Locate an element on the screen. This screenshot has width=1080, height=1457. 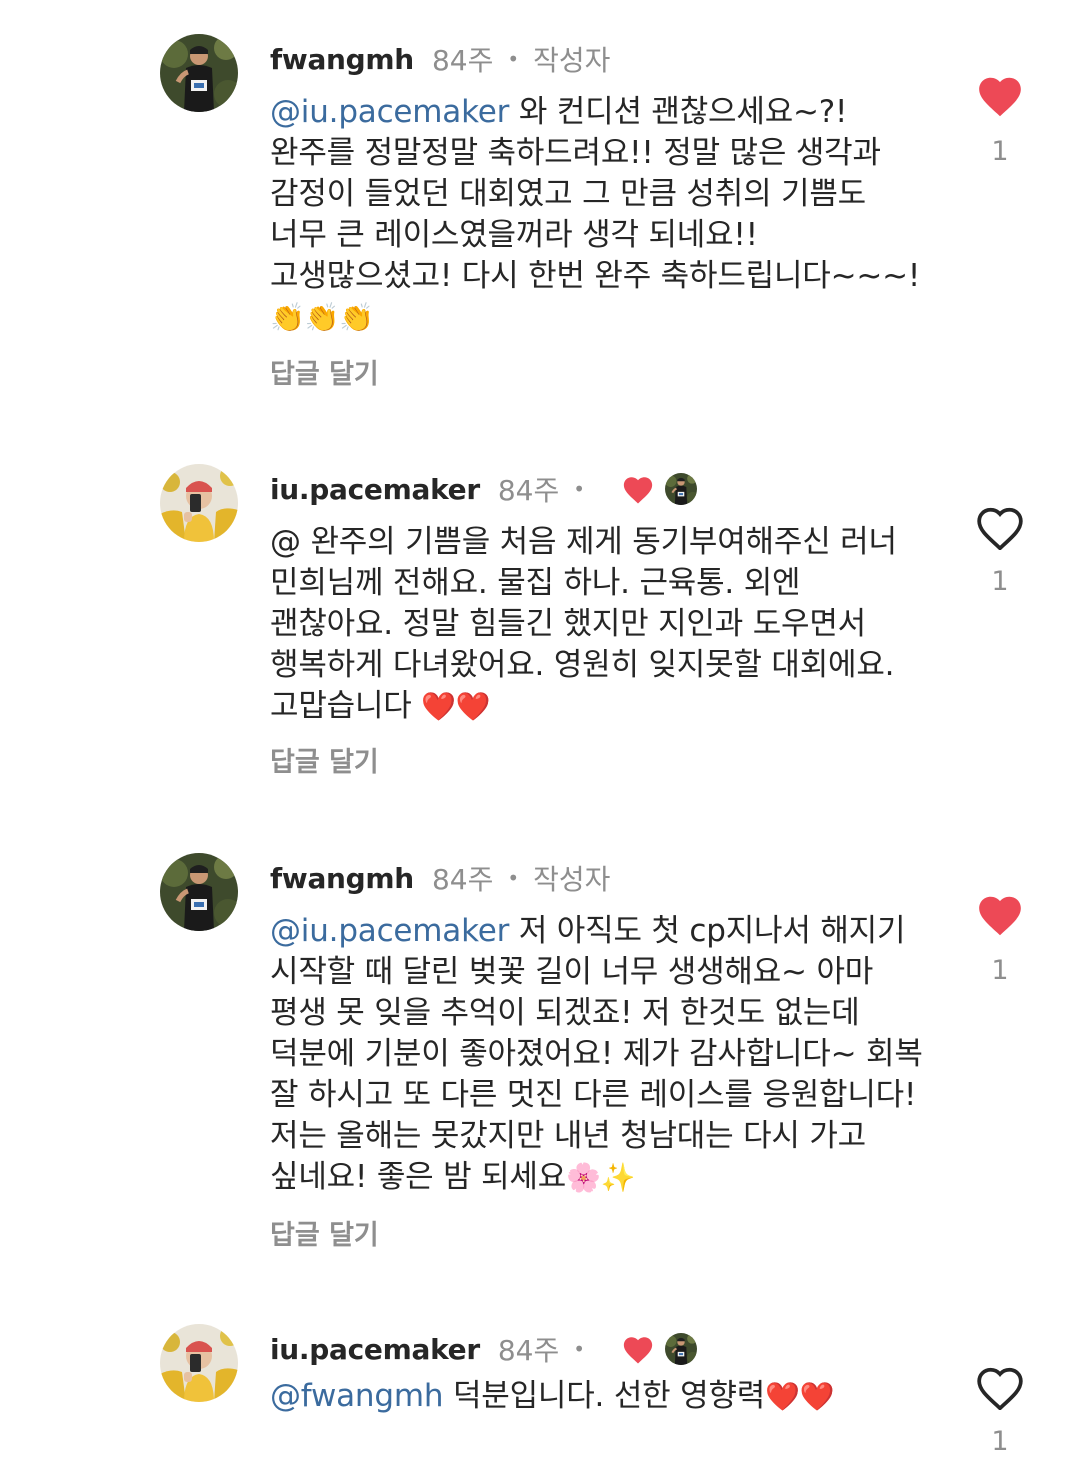
comment-body: 덕분입니다. 선한 영향력 is located at coordinates (604, 1396).